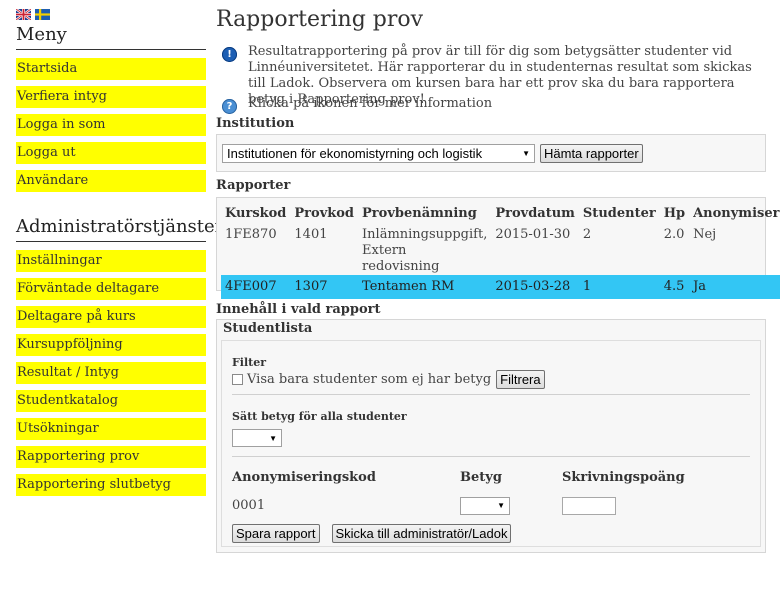 The width and height of the screenshot is (780, 590). What do you see at coordinates (111, 14) in the screenshot?
I see `language-switcher` at bounding box center [111, 14].